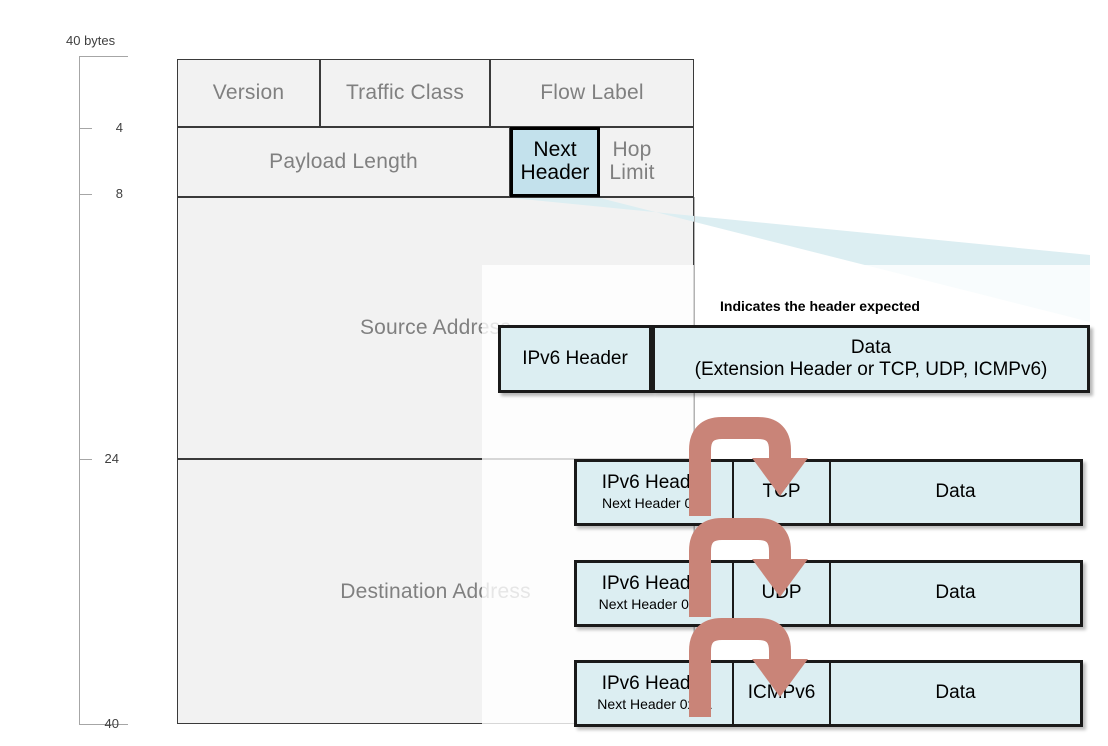 The image size is (1108, 746). I want to click on icmpv6-protocol-segment: ICMPv6, so click(780, 693).